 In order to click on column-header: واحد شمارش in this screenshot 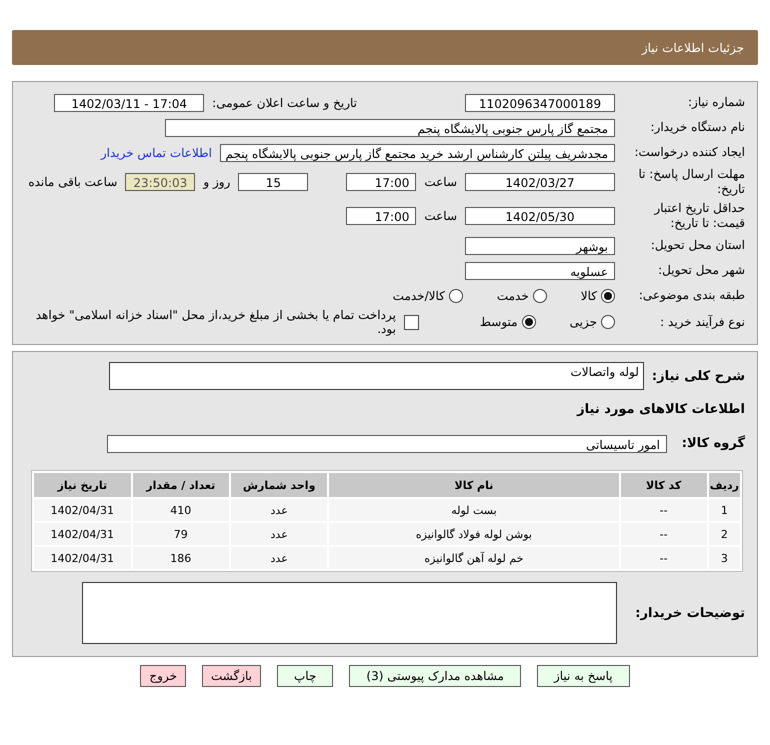, I will do `click(279, 485)`.